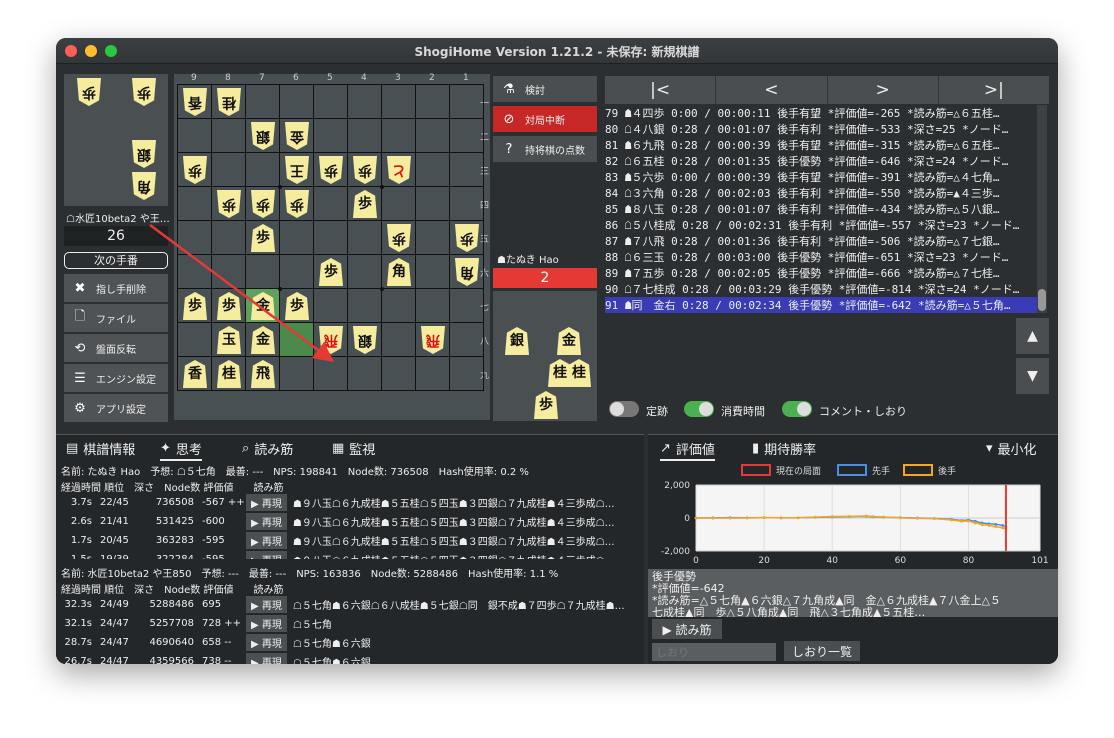 This screenshot has width=1114, height=738. What do you see at coordinates (545, 149) in the screenshot?
I see `jishogi-points-button: ? 持将棋の点数` at bounding box center [545, 149].